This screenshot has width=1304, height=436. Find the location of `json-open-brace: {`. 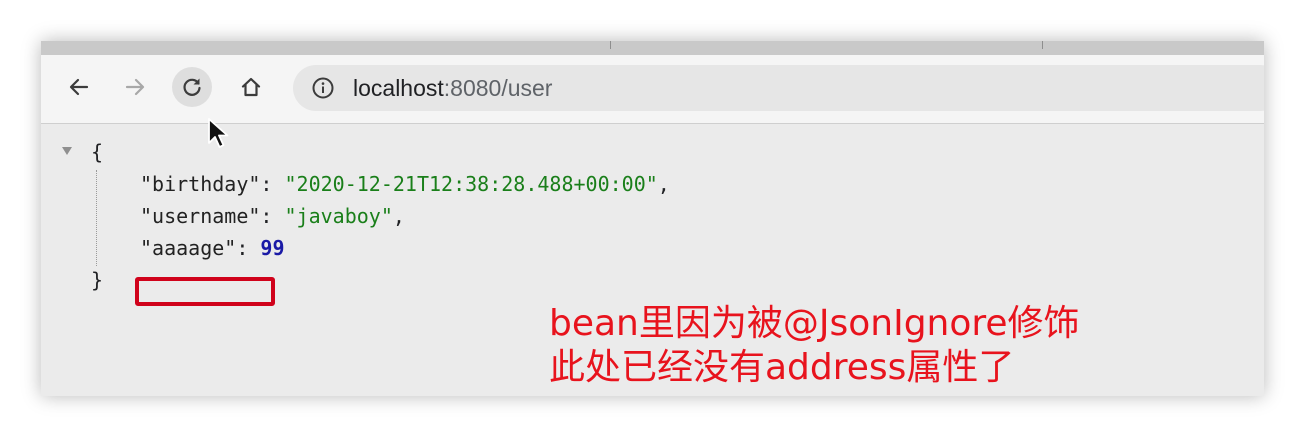

json-open-brace: { is located at coordinates (97, 152).